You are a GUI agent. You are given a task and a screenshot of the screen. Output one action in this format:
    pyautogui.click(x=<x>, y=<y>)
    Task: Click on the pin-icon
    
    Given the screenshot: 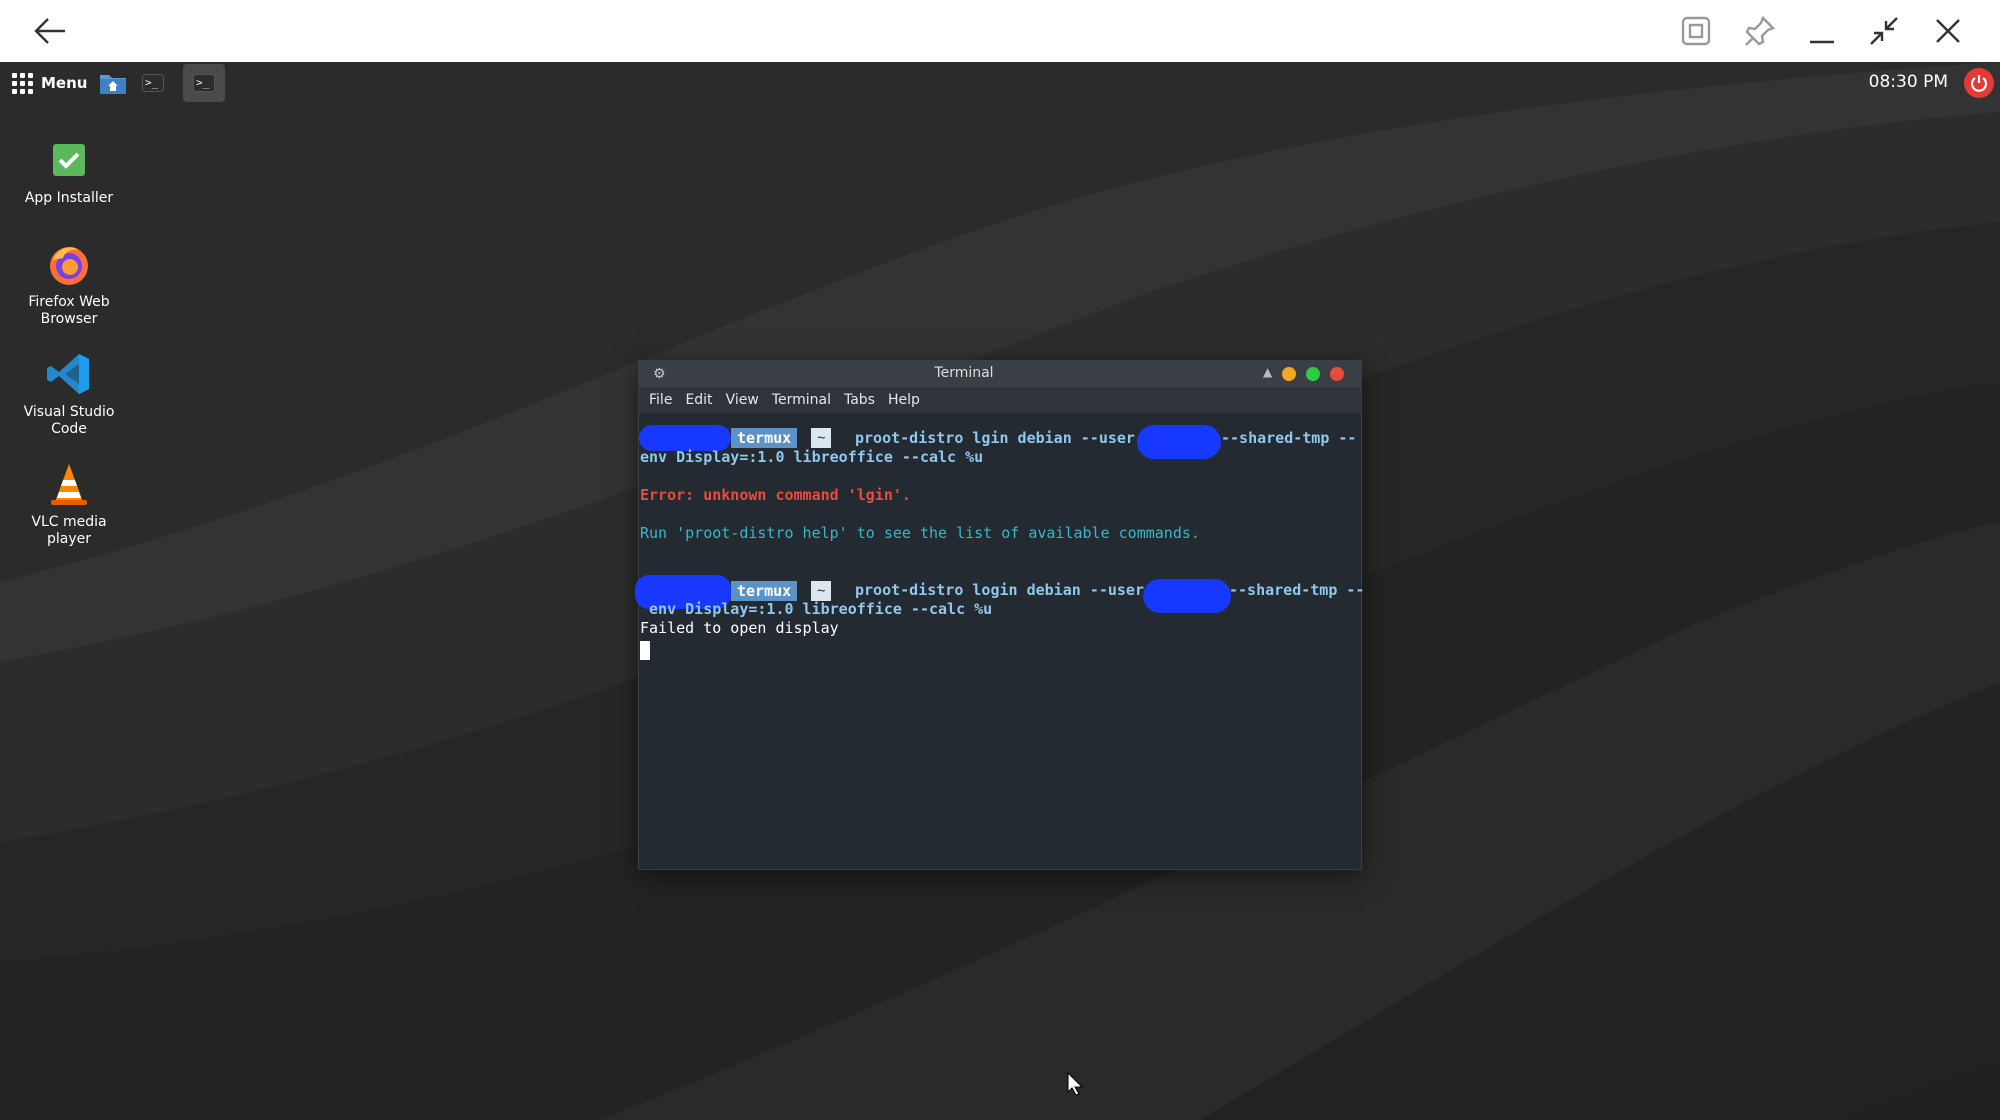 What is the action you would take?
    pyautogui.click(x=1760, y=30)
    